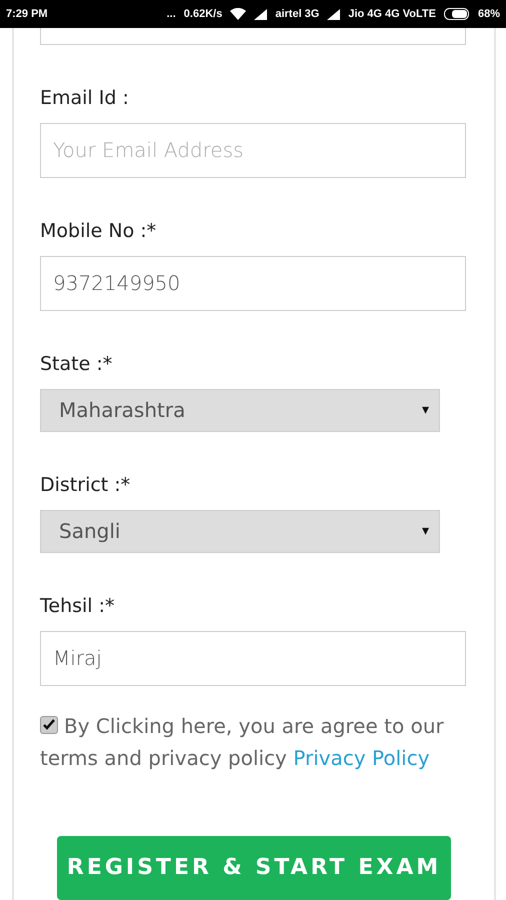 This screenshot has height=900, width=506. I want to click on select-field: Maharashtra ▾, so click(240, 410).